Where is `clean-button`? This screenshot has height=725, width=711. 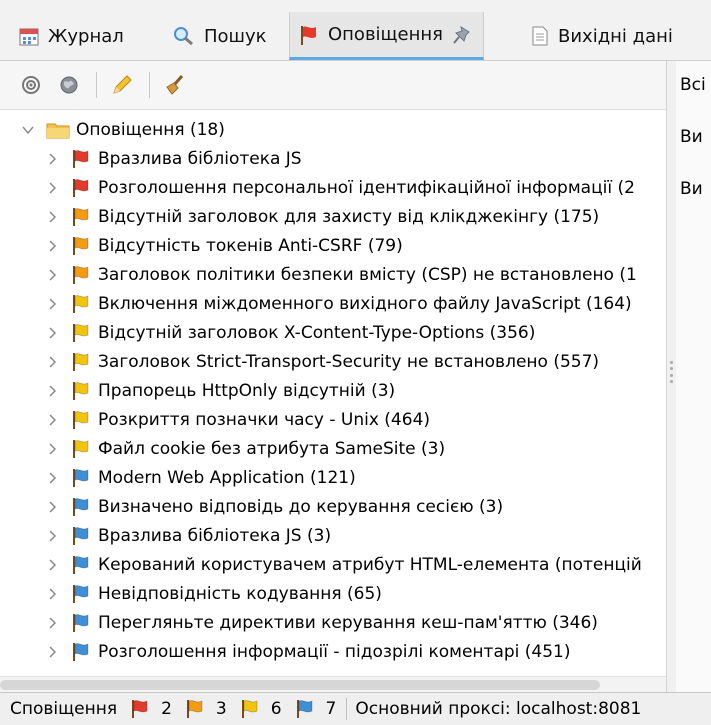
clean-button is located at coordinates (175, 85).